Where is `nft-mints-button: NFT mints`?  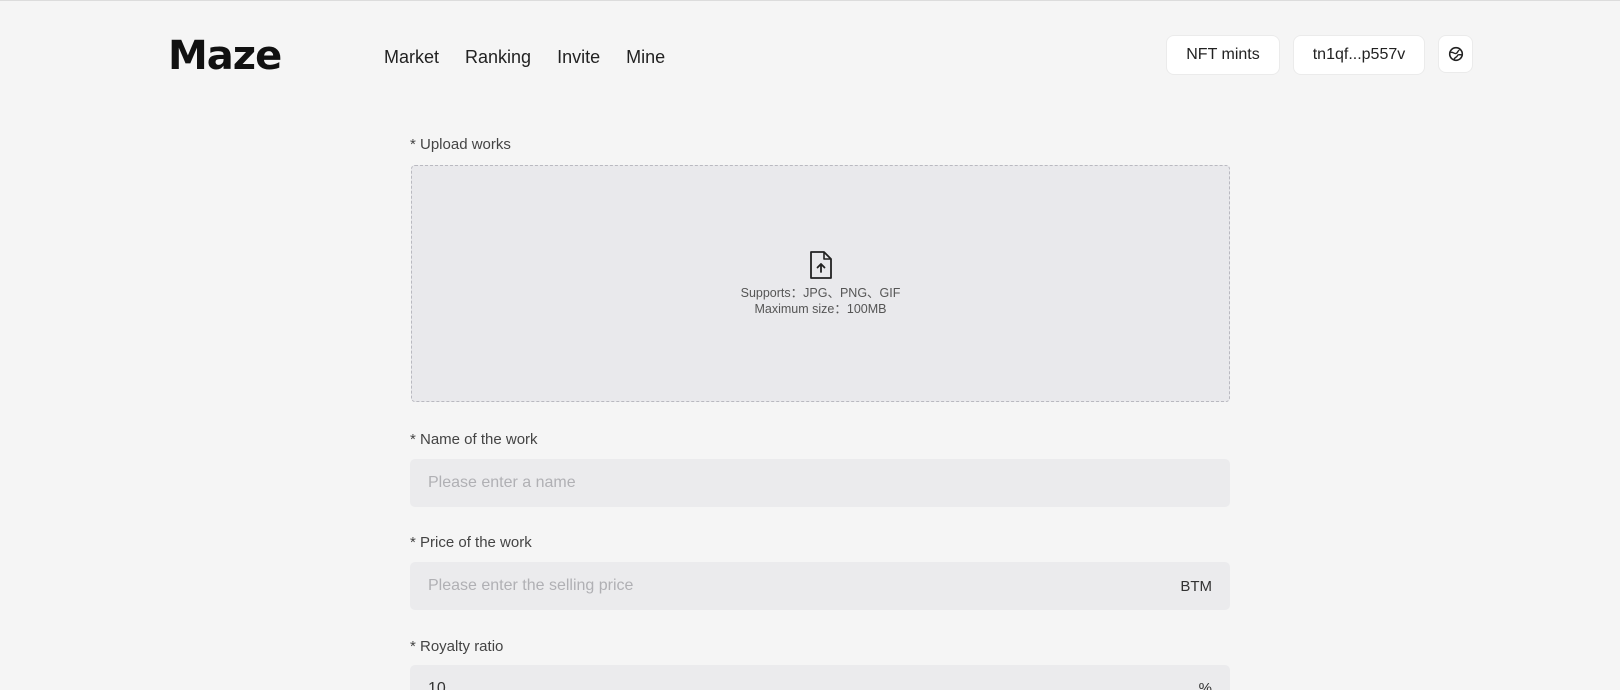 nft-mints-button: NFT mints is located at coordinates (1223, 55).